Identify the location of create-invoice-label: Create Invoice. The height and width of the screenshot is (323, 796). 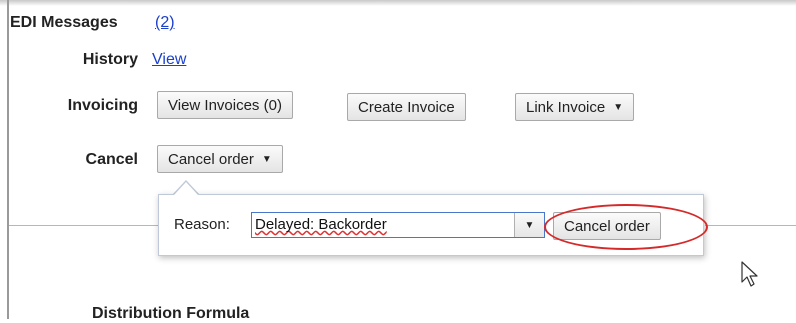
(406, 107).